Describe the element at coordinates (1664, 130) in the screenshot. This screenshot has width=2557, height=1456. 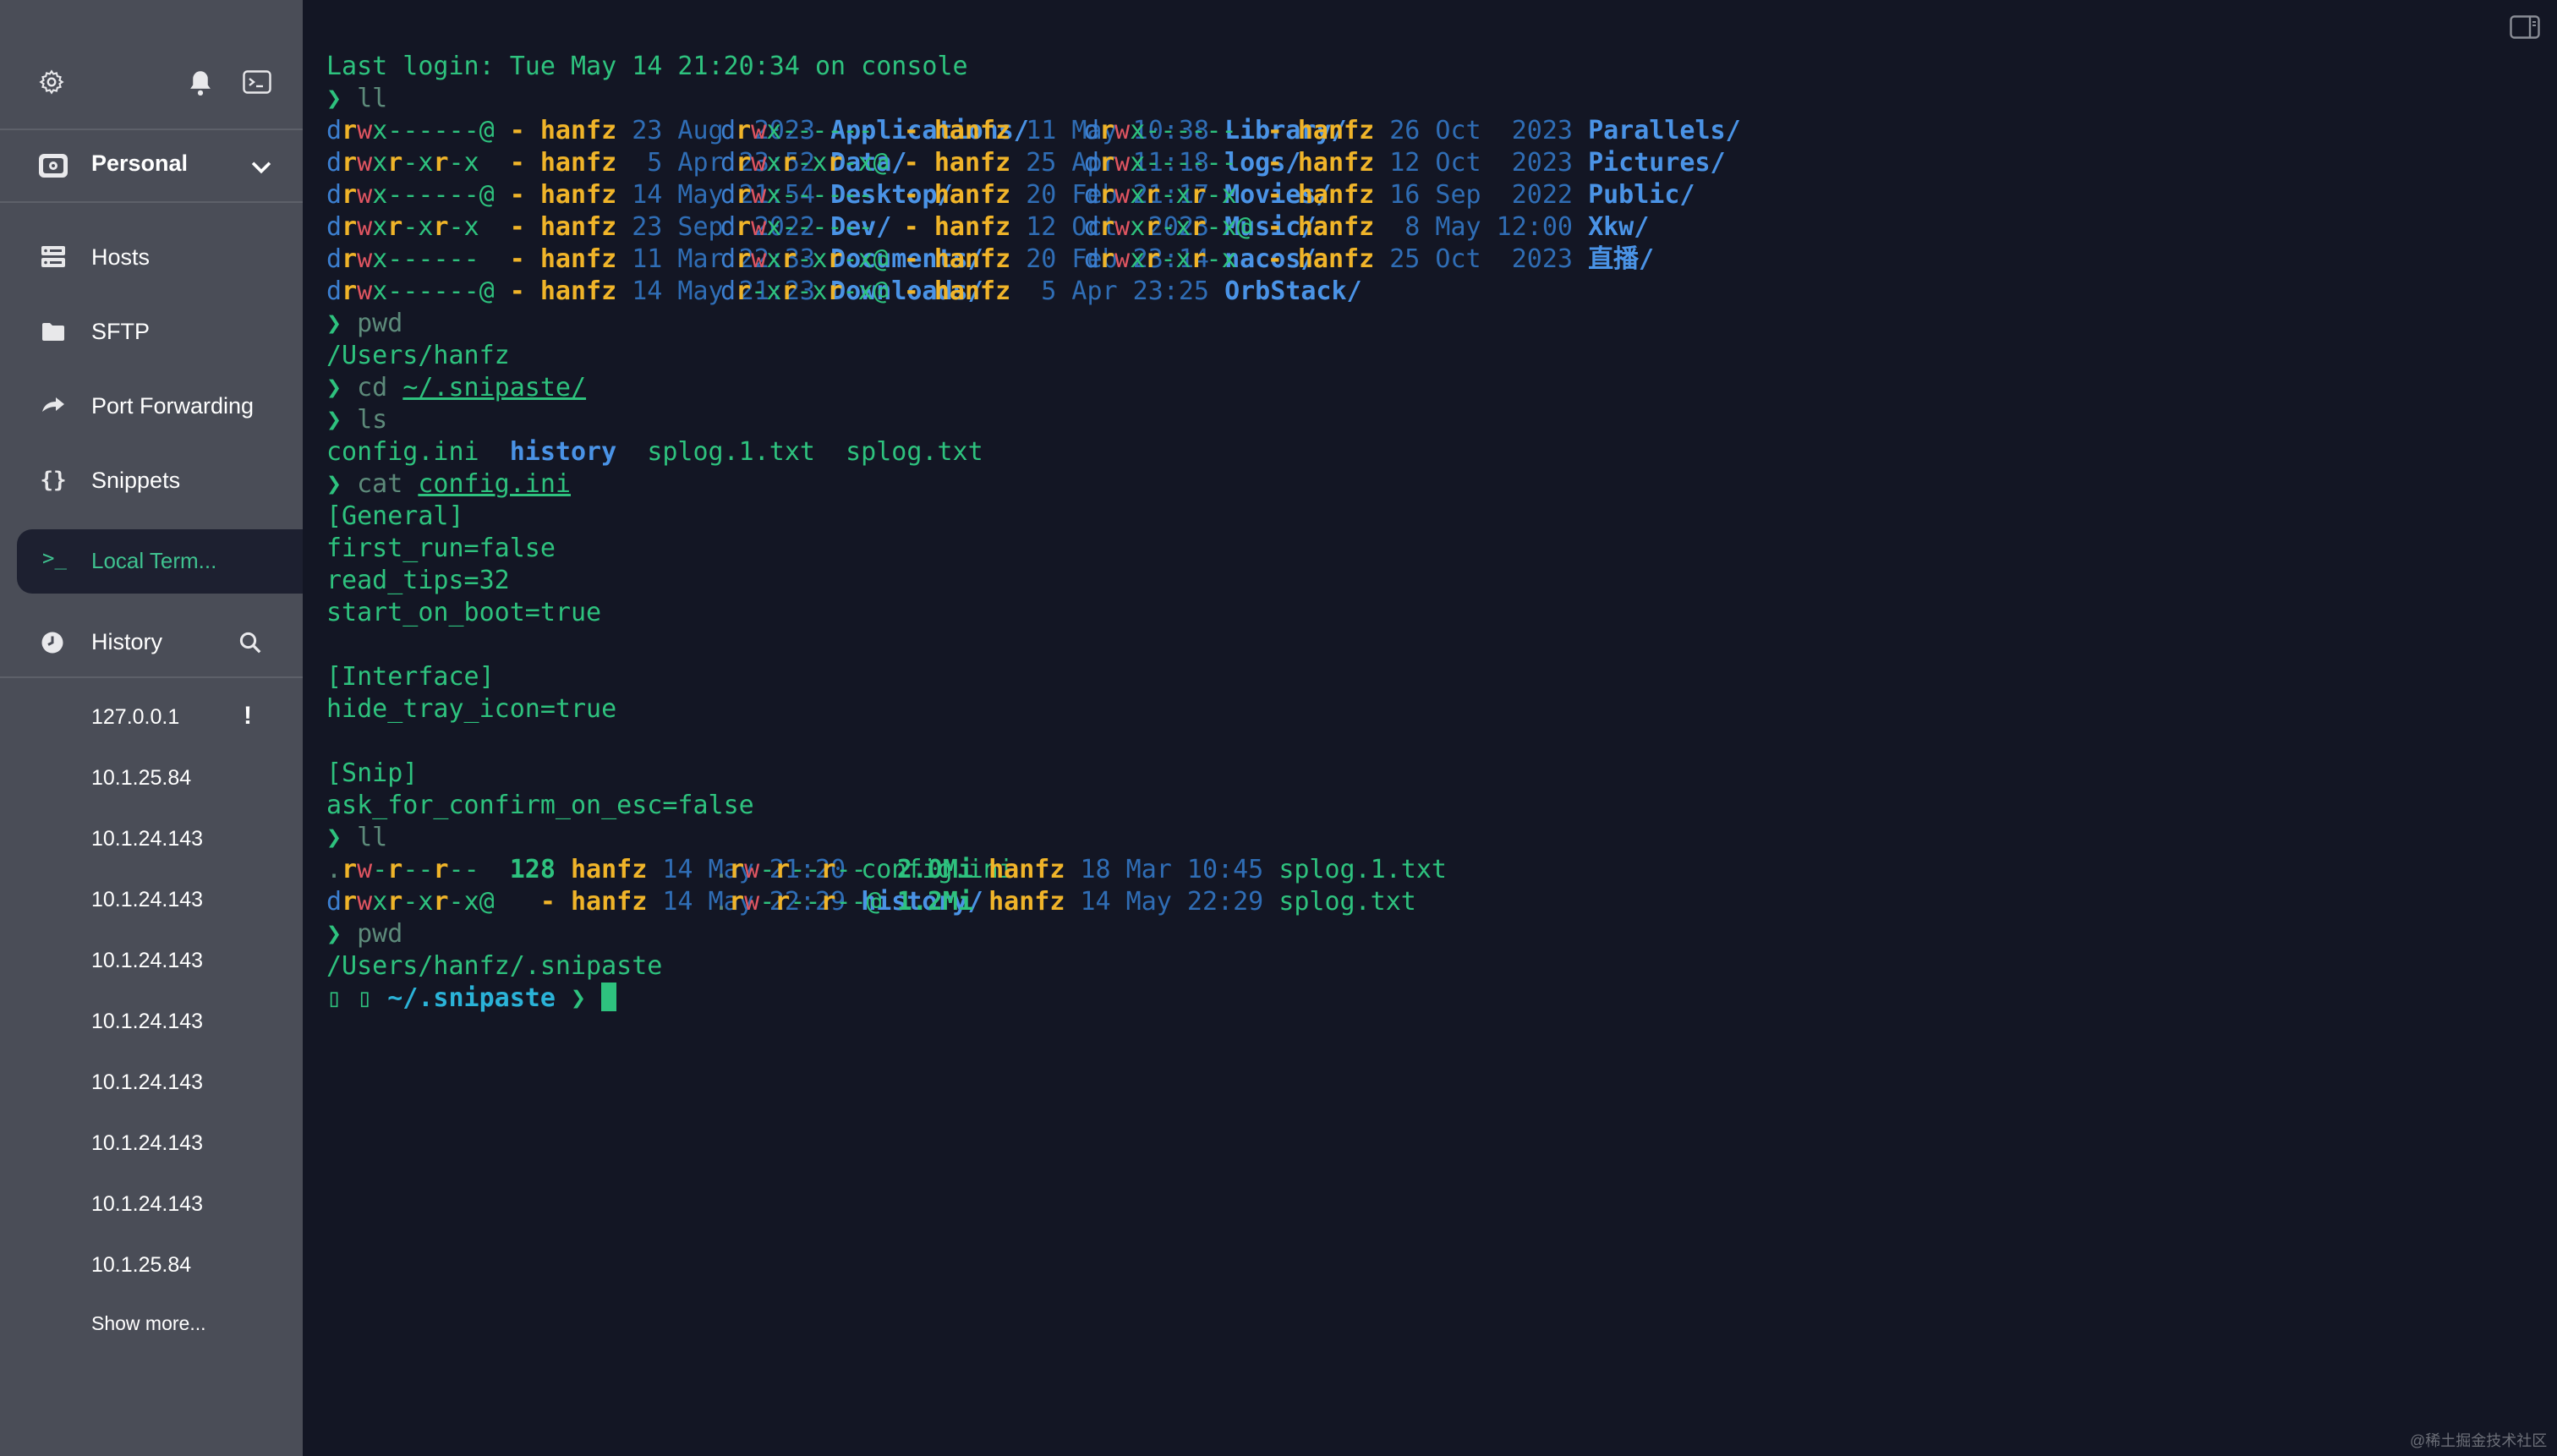
I see `directory-name: Parallels/` at that location.